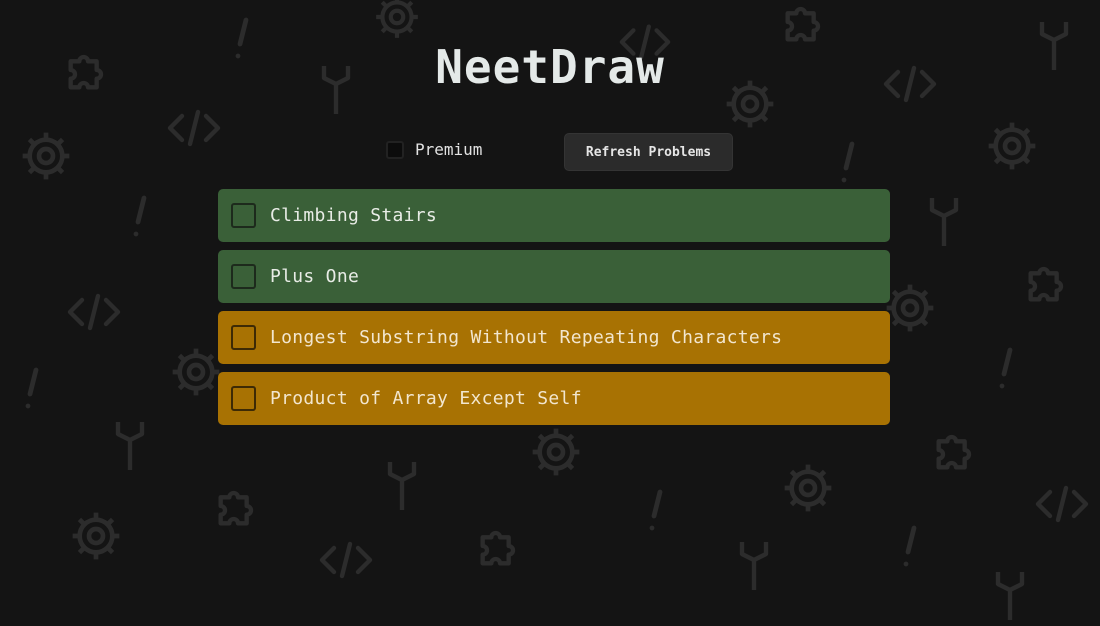  I want to click on premium-toggle: Premium, so click(434, 149).